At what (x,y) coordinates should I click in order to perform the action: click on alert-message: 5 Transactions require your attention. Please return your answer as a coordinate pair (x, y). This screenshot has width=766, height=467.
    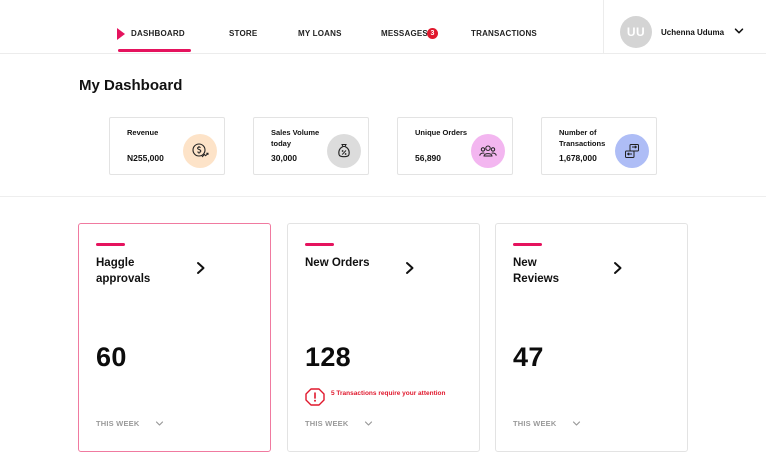
    Looking at the image, I should click on (391, 394).